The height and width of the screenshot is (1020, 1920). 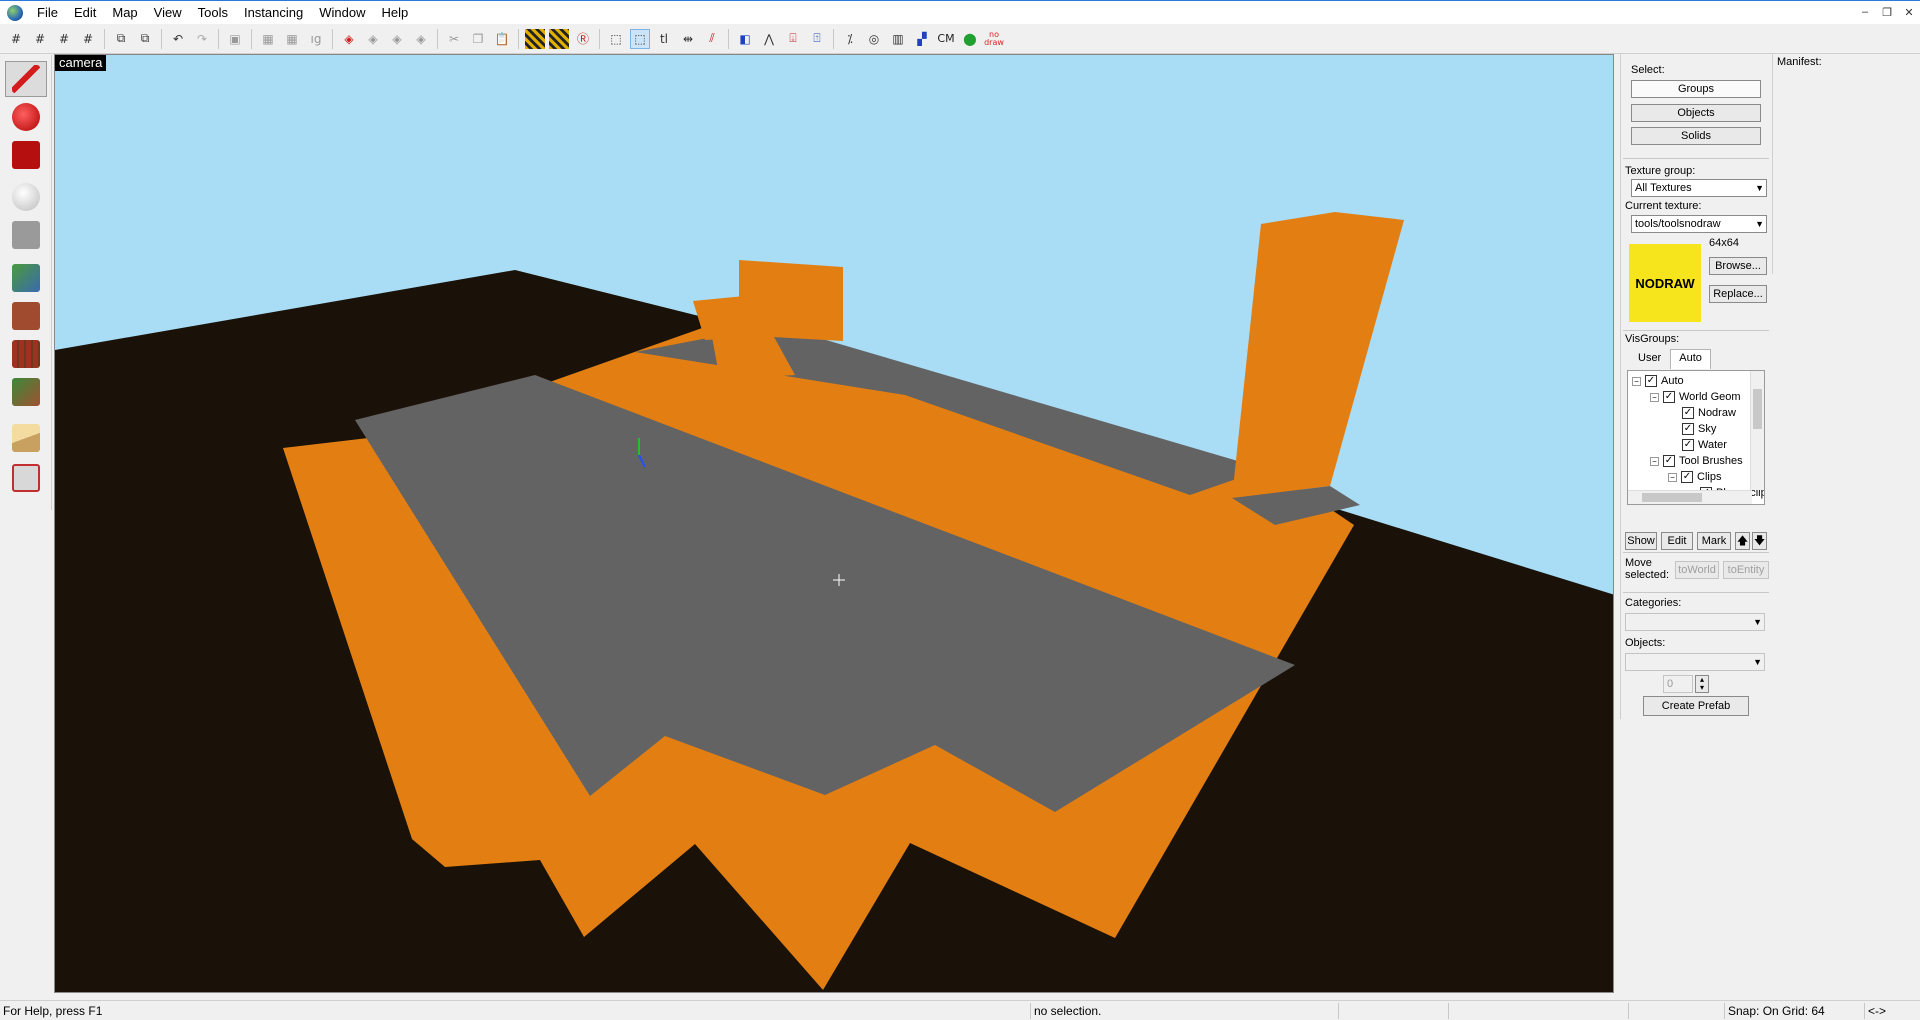 What do you see at coordinates (688, 39) in the screenshot?
I see `texture-scaling-lock-icon: ⇹` at bounding box center [688, 39].